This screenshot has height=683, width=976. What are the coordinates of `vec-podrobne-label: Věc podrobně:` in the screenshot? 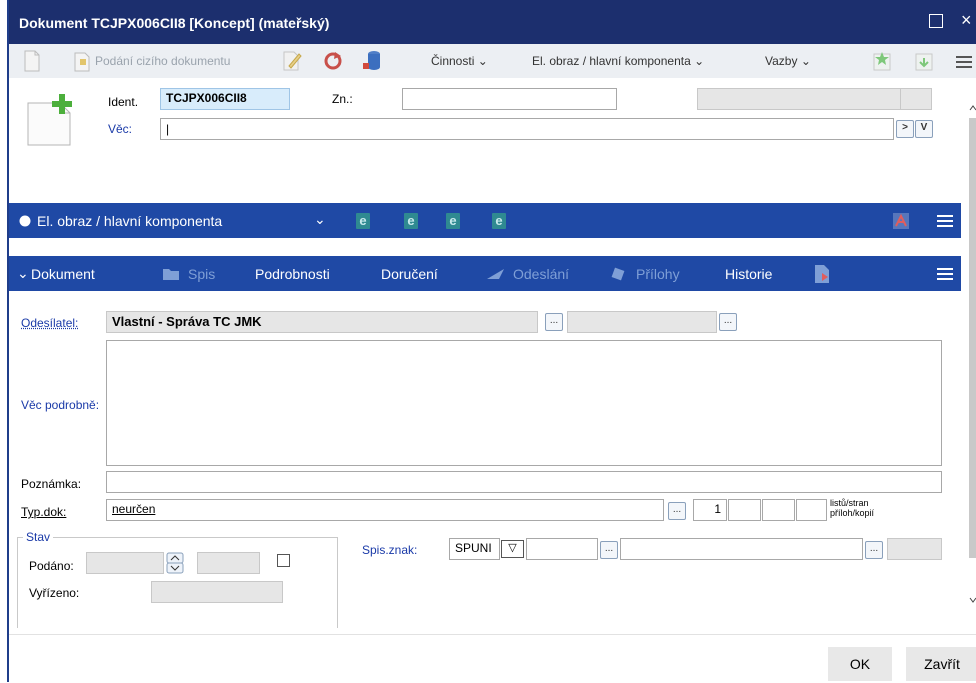 It's located at (60, 405).